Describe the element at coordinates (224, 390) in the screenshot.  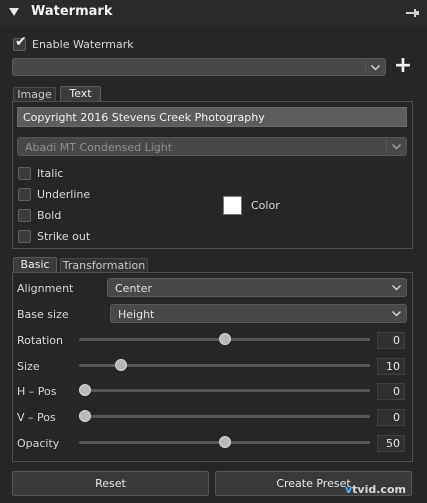
I see `h-pos-slider-track` at that location.